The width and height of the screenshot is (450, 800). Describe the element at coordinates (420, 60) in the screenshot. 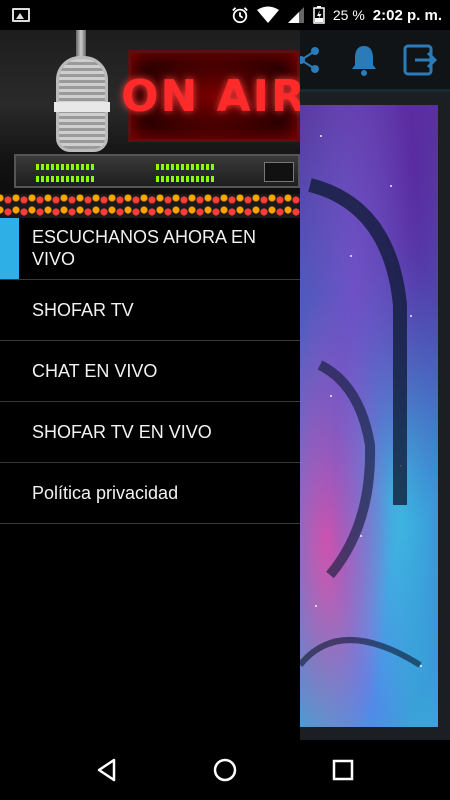

I see `exit-icon` at that location.